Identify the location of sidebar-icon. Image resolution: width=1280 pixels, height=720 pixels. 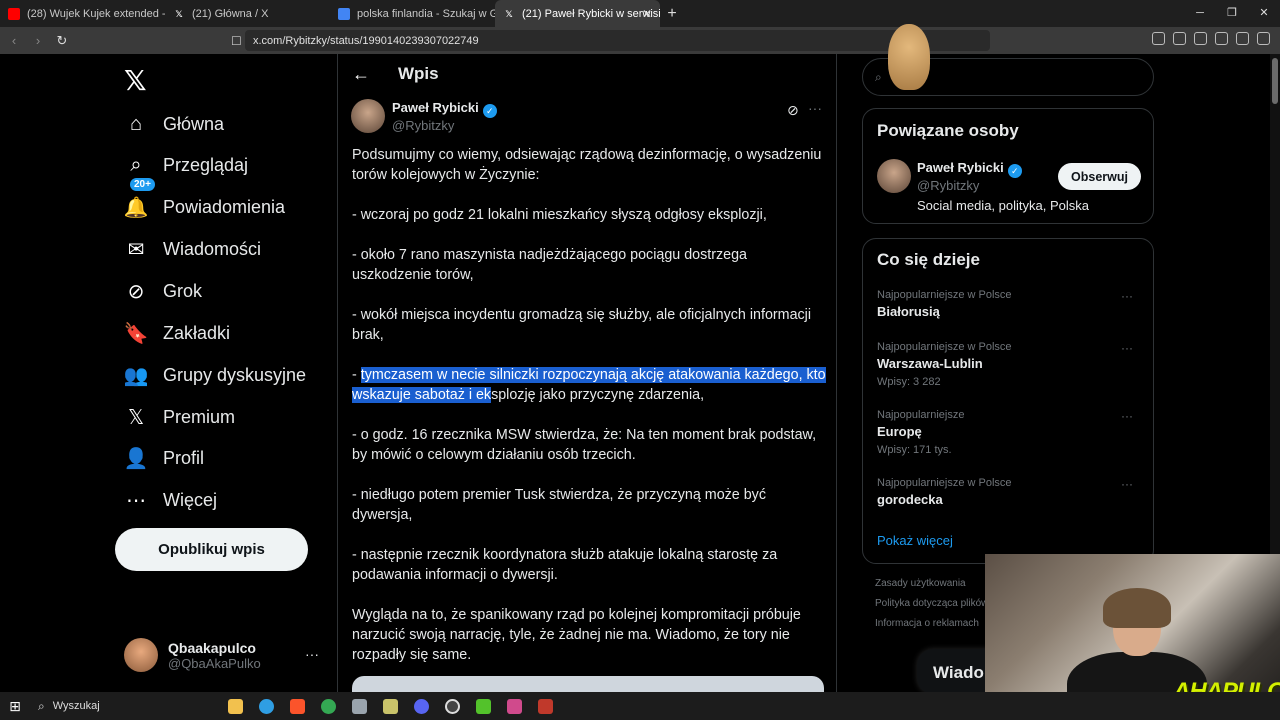
(1221, 38).